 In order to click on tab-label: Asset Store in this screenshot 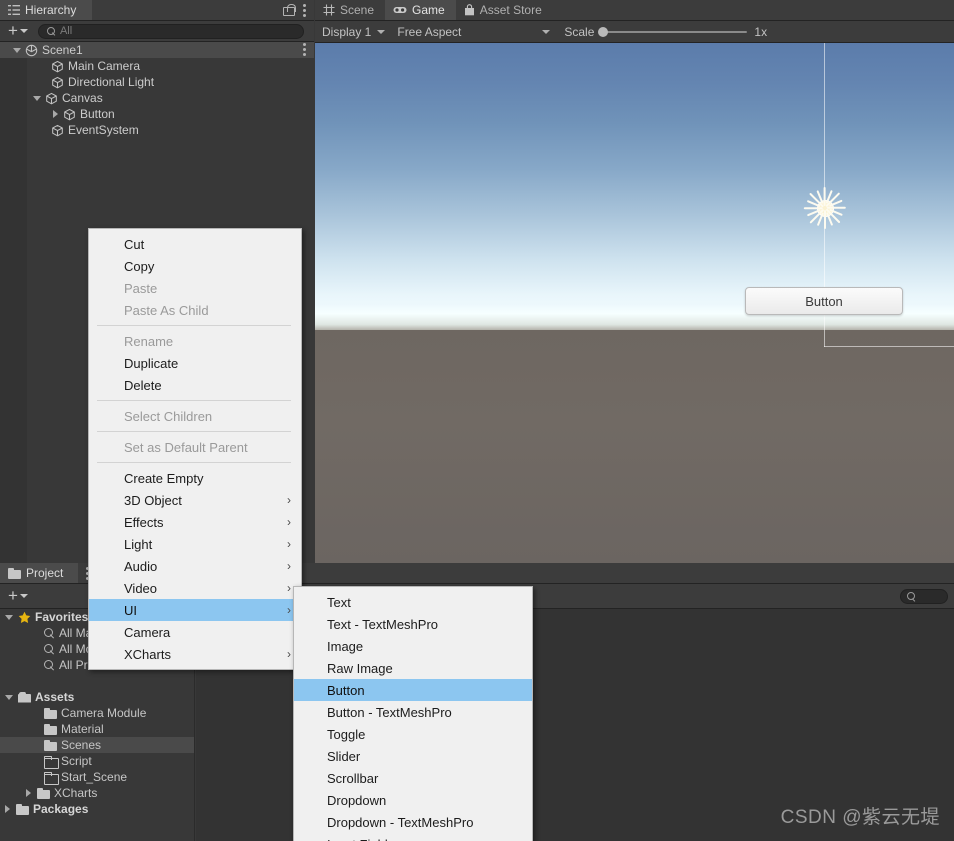, I will do `click(510, 10)`.